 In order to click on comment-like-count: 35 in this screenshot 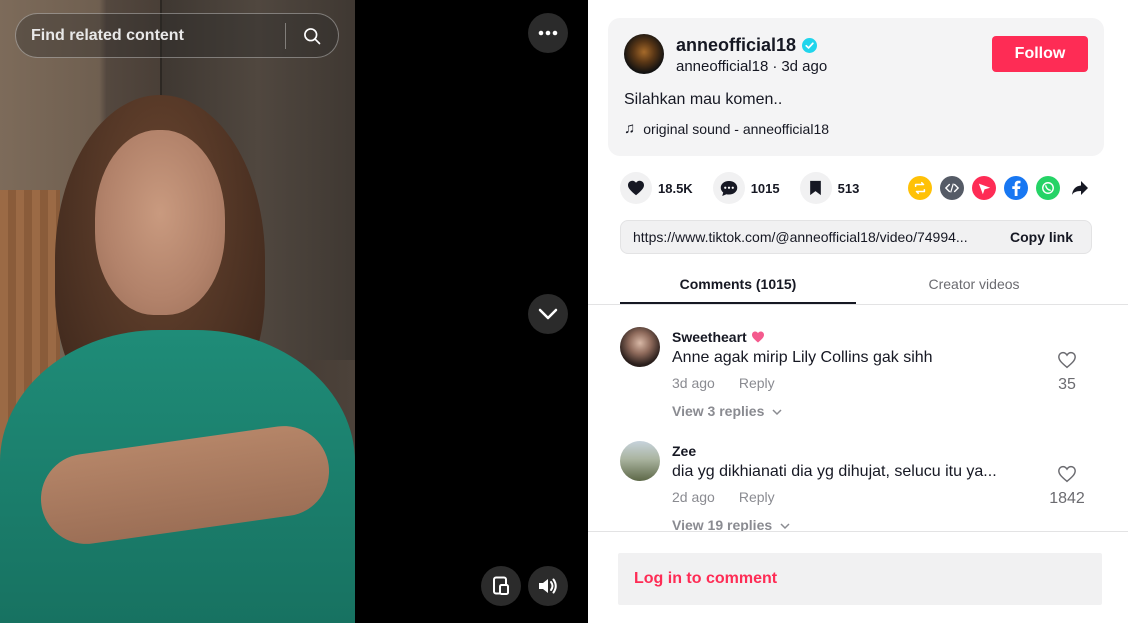, I will do `click(1067, 384)`.